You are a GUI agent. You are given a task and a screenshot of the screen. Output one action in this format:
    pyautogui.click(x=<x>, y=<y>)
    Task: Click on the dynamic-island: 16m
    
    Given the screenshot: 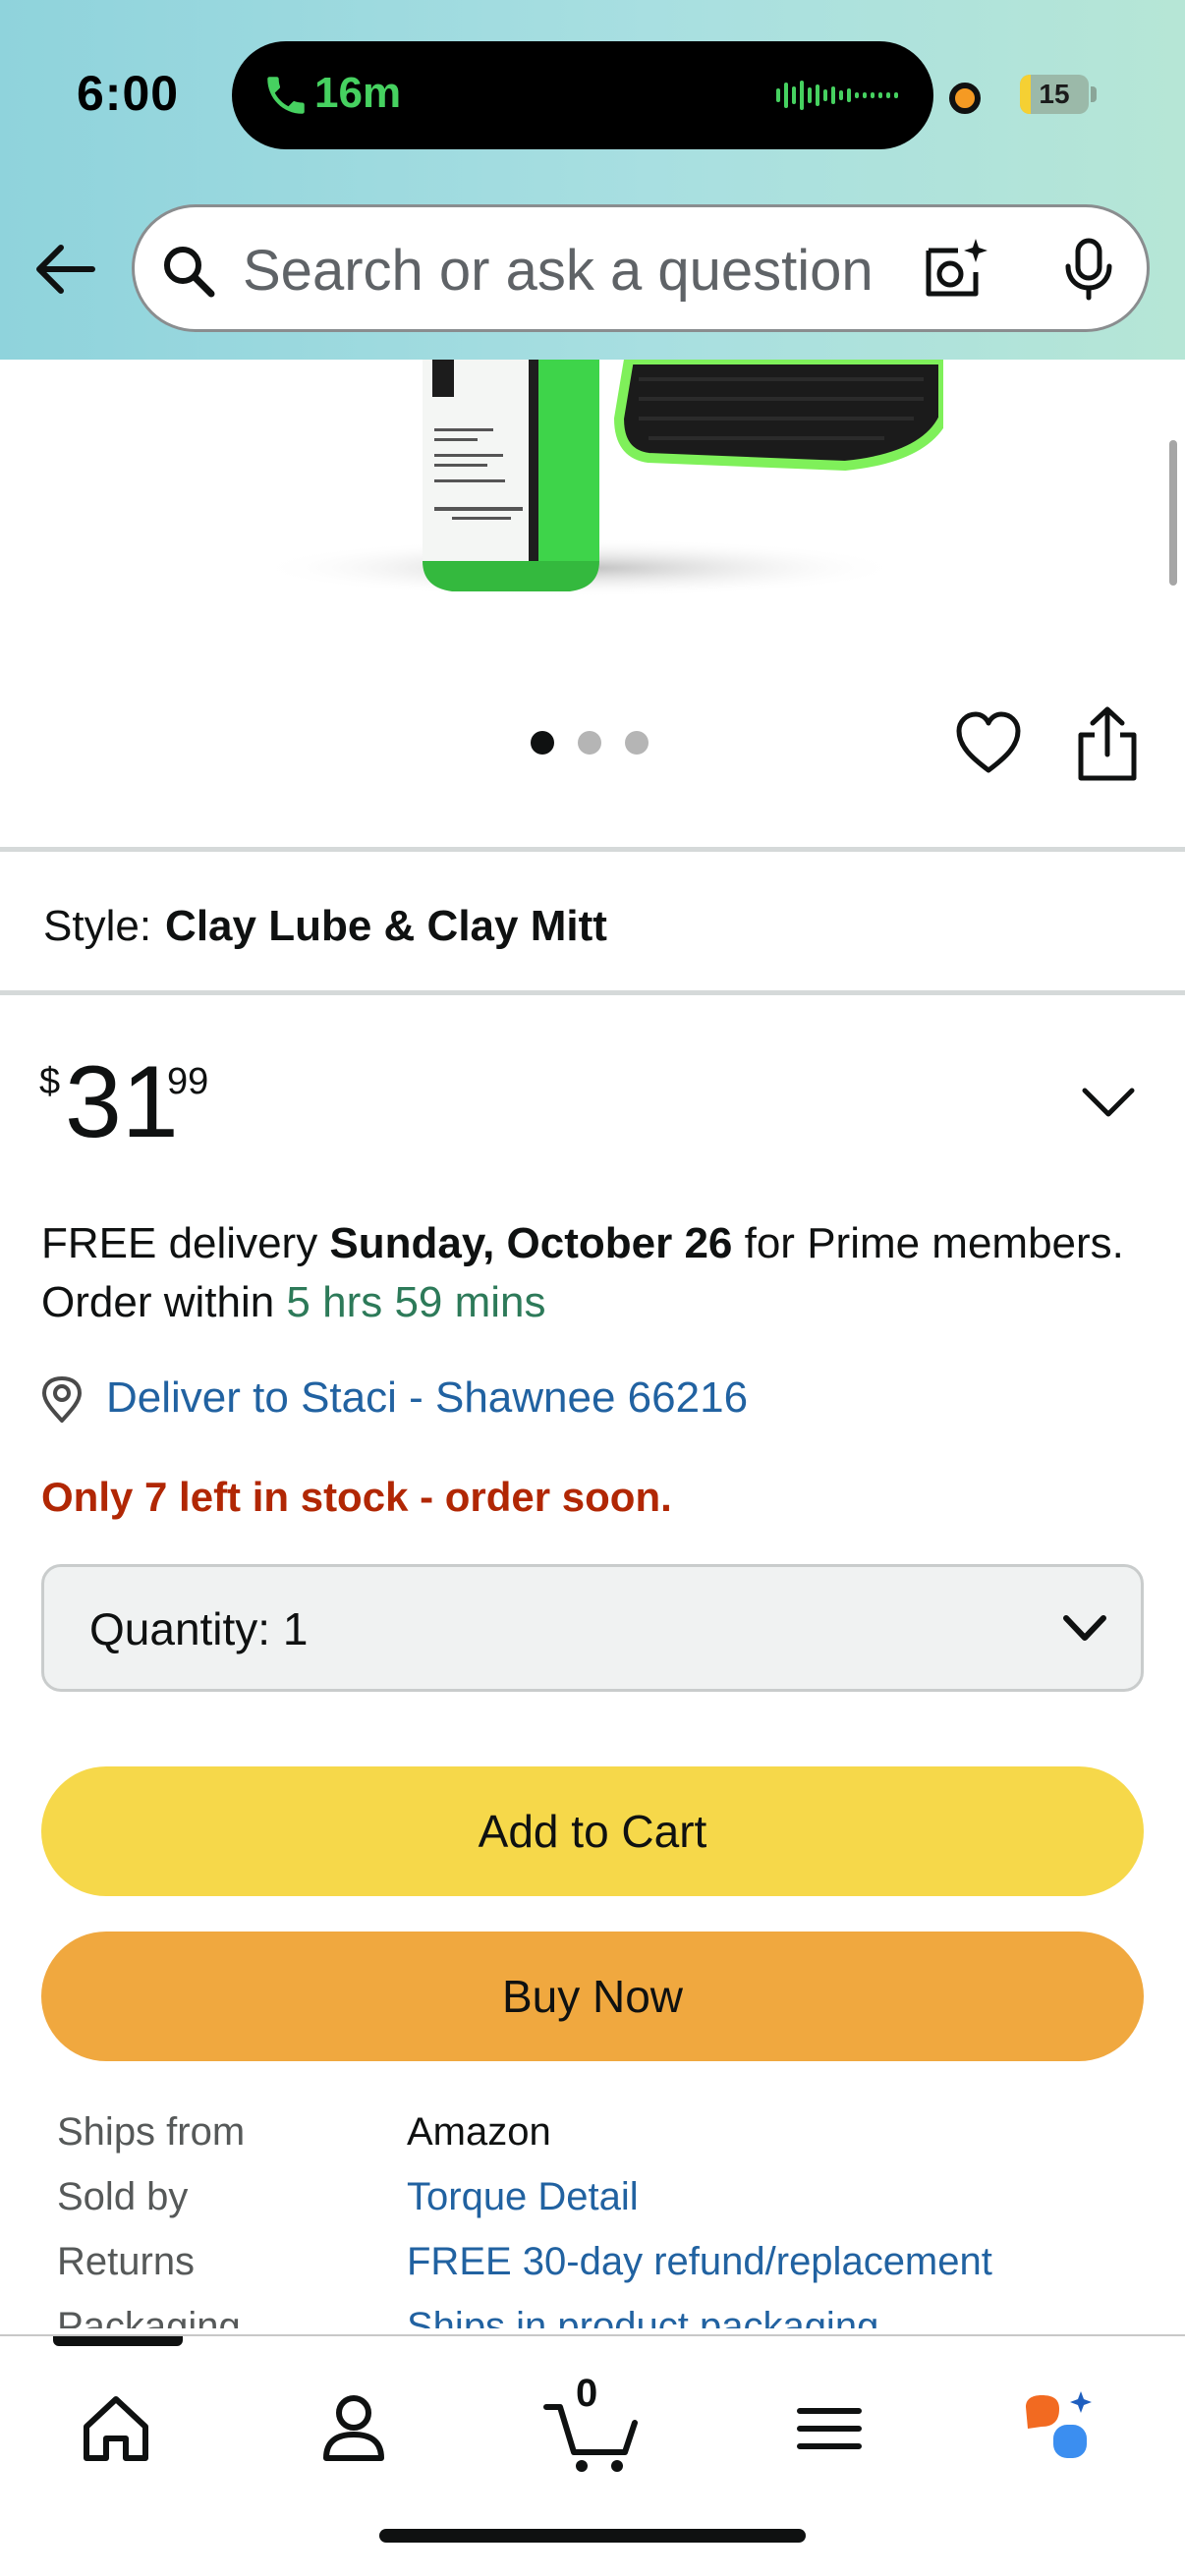 What is the action you would take?
    pyautogui.click(x=583, y=95)
    